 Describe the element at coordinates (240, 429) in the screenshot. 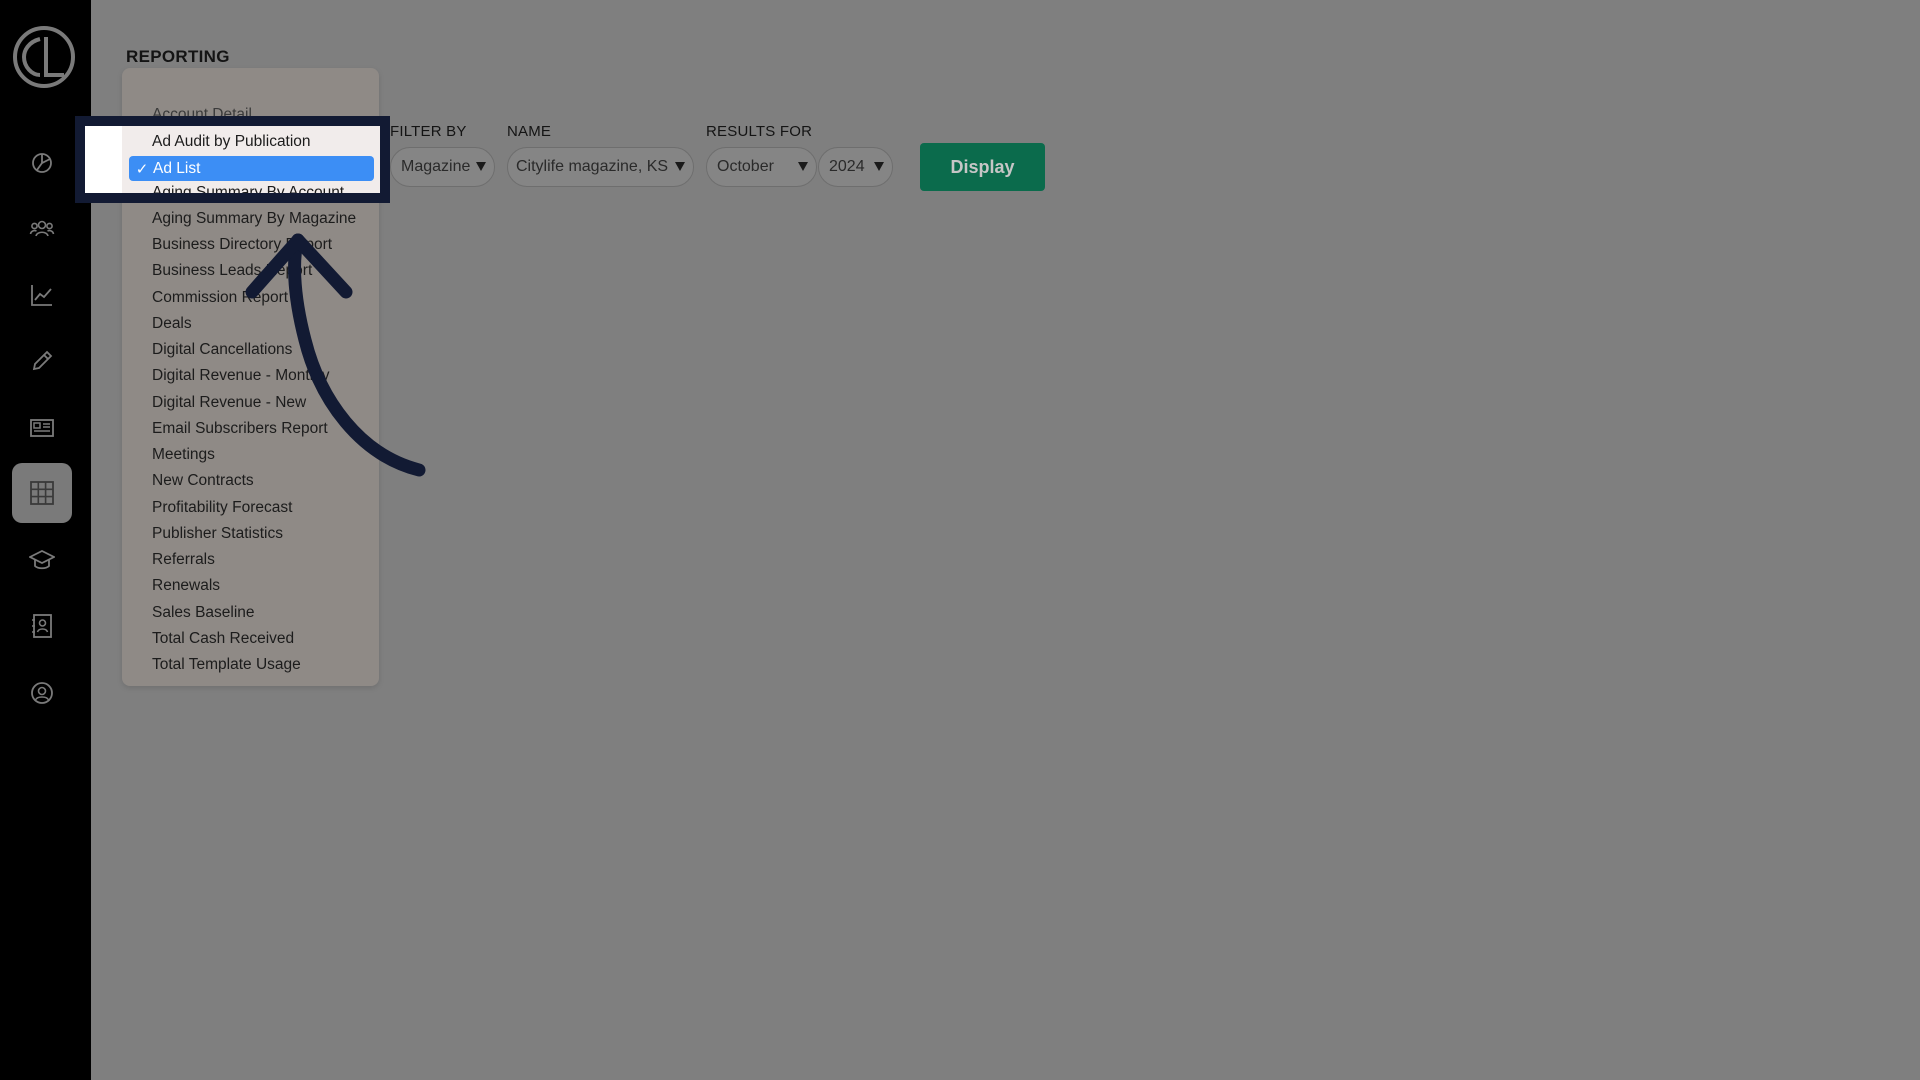

I see `dropdown-item: Email Subscribers Report` at that location.